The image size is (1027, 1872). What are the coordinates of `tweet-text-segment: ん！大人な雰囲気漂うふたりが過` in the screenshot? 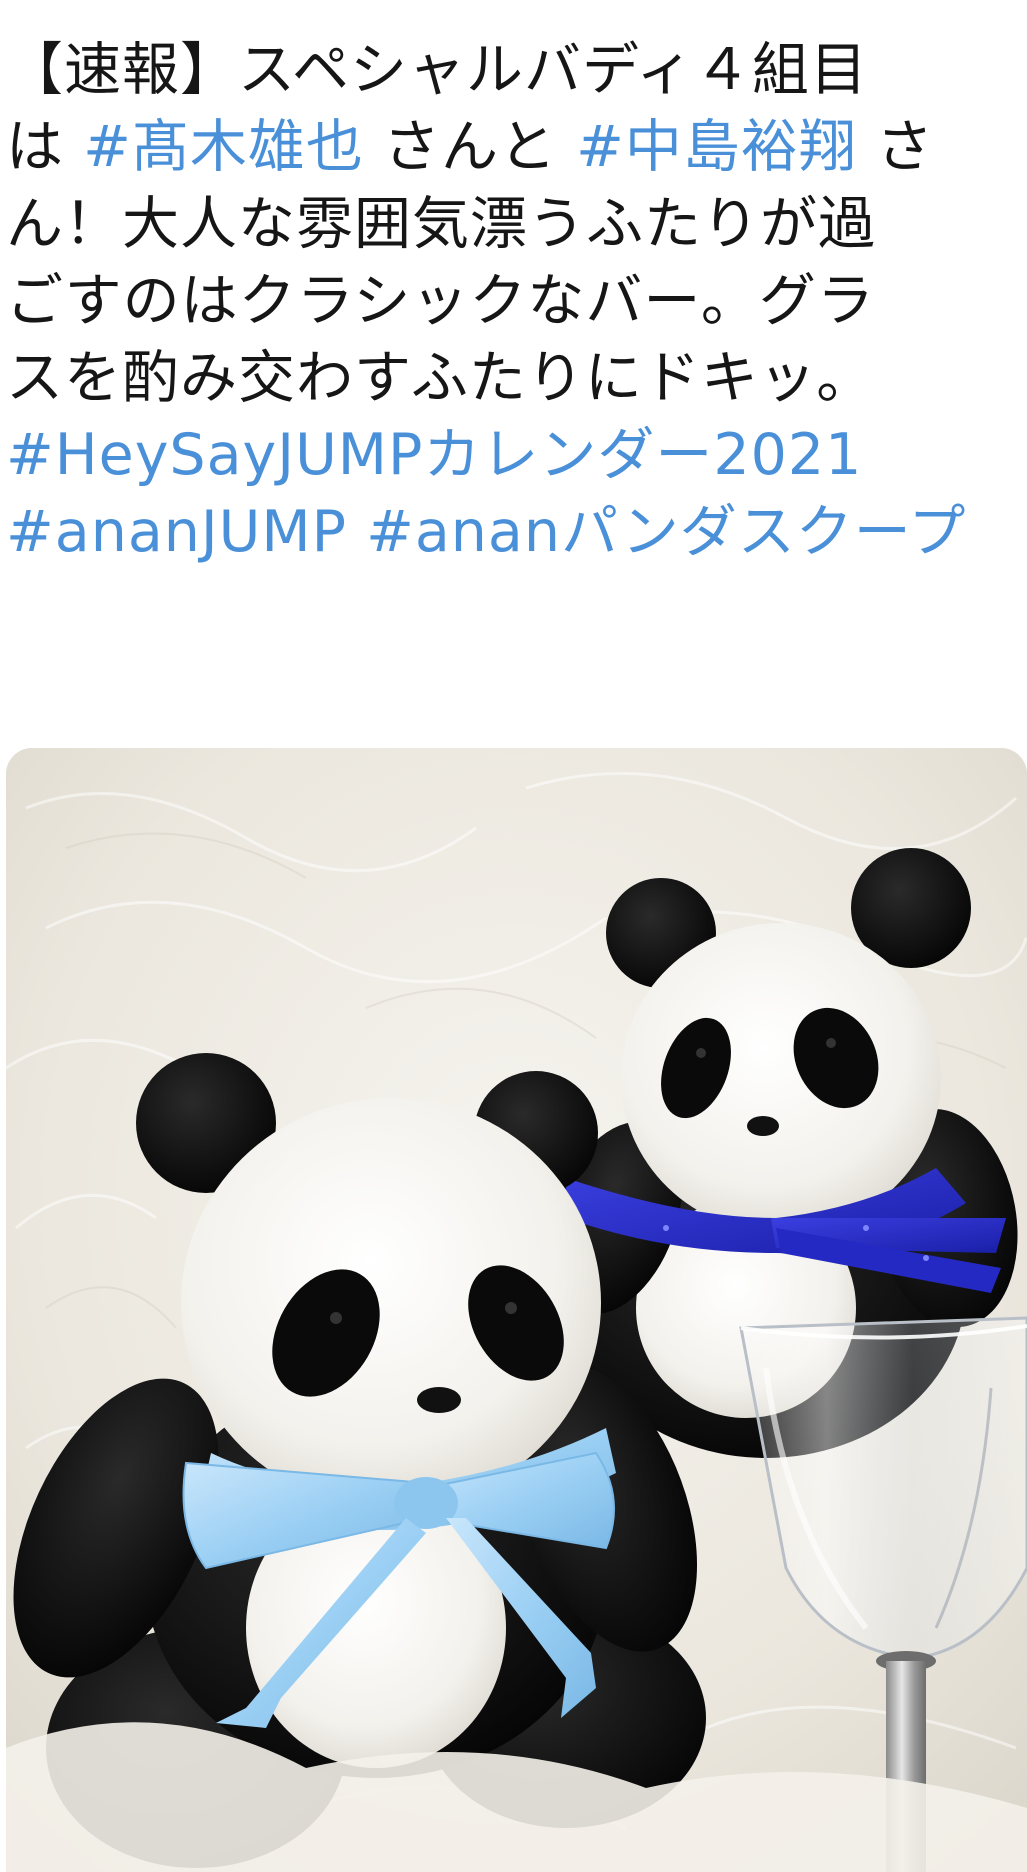 It's located at (441, 224).